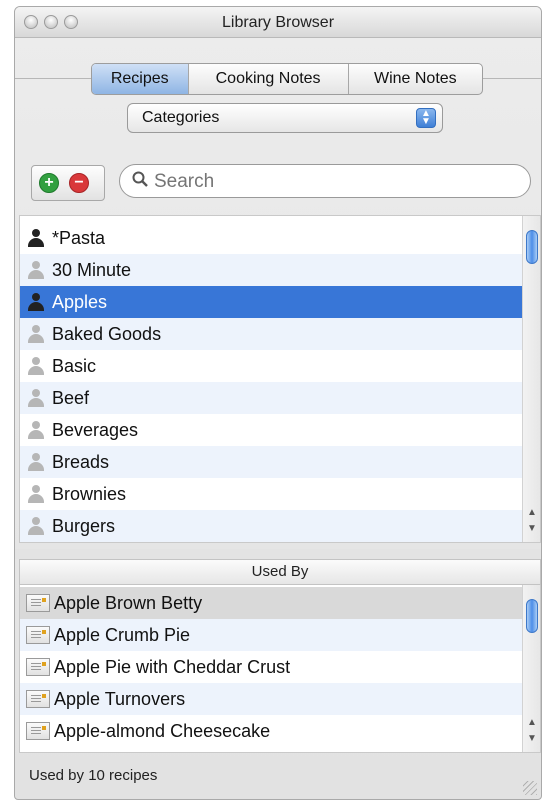  I want to click on list-item: Beverages, so click(272, 430).